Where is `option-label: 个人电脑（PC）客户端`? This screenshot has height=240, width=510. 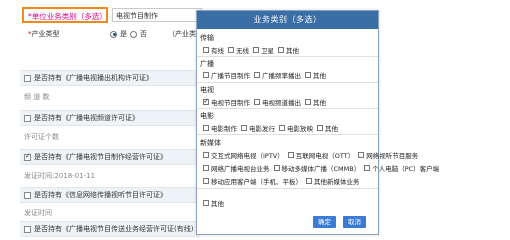 option-label: 个人电脑（PC）客户端 is located at coordinates (406, 169).